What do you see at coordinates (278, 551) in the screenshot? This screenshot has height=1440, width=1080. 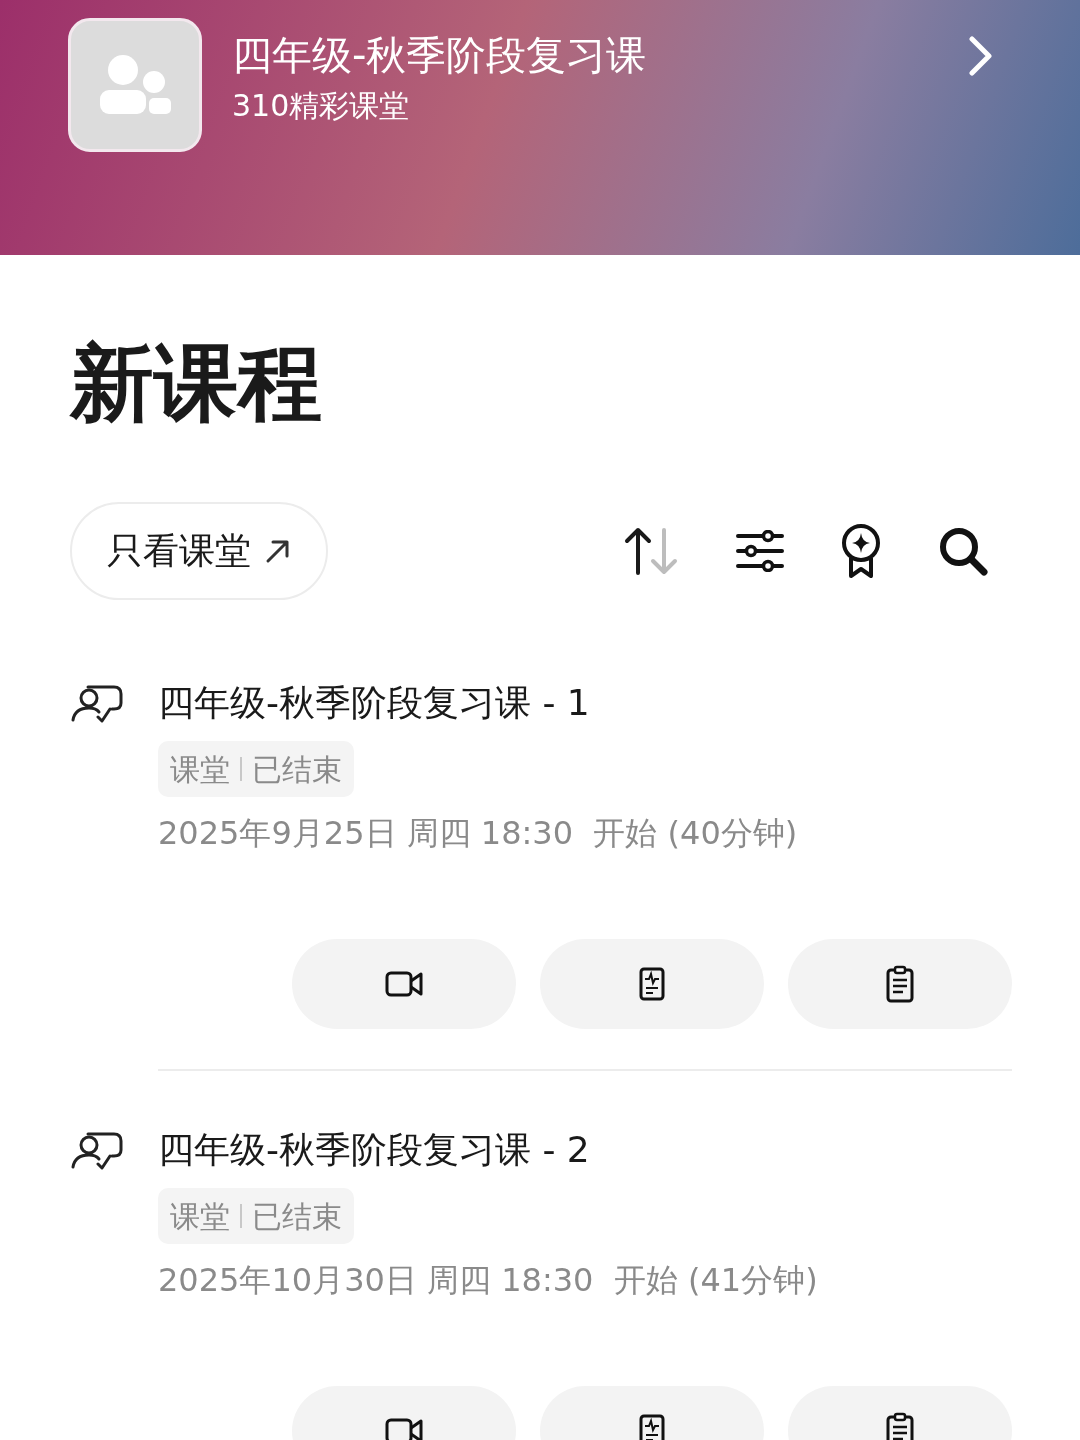 I see `arrow-up-right-icon` at bounding box center [278, 551].